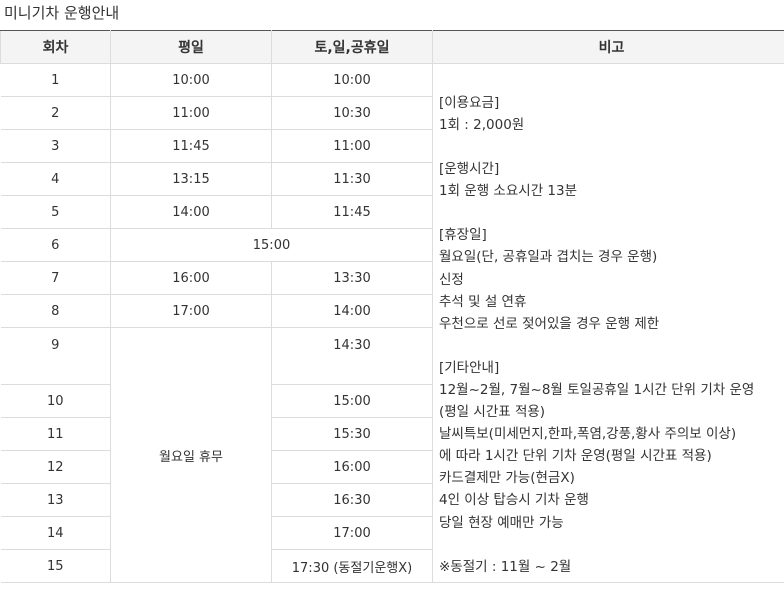  I want to click on weekday-time: 11:00, so click(191, 113).